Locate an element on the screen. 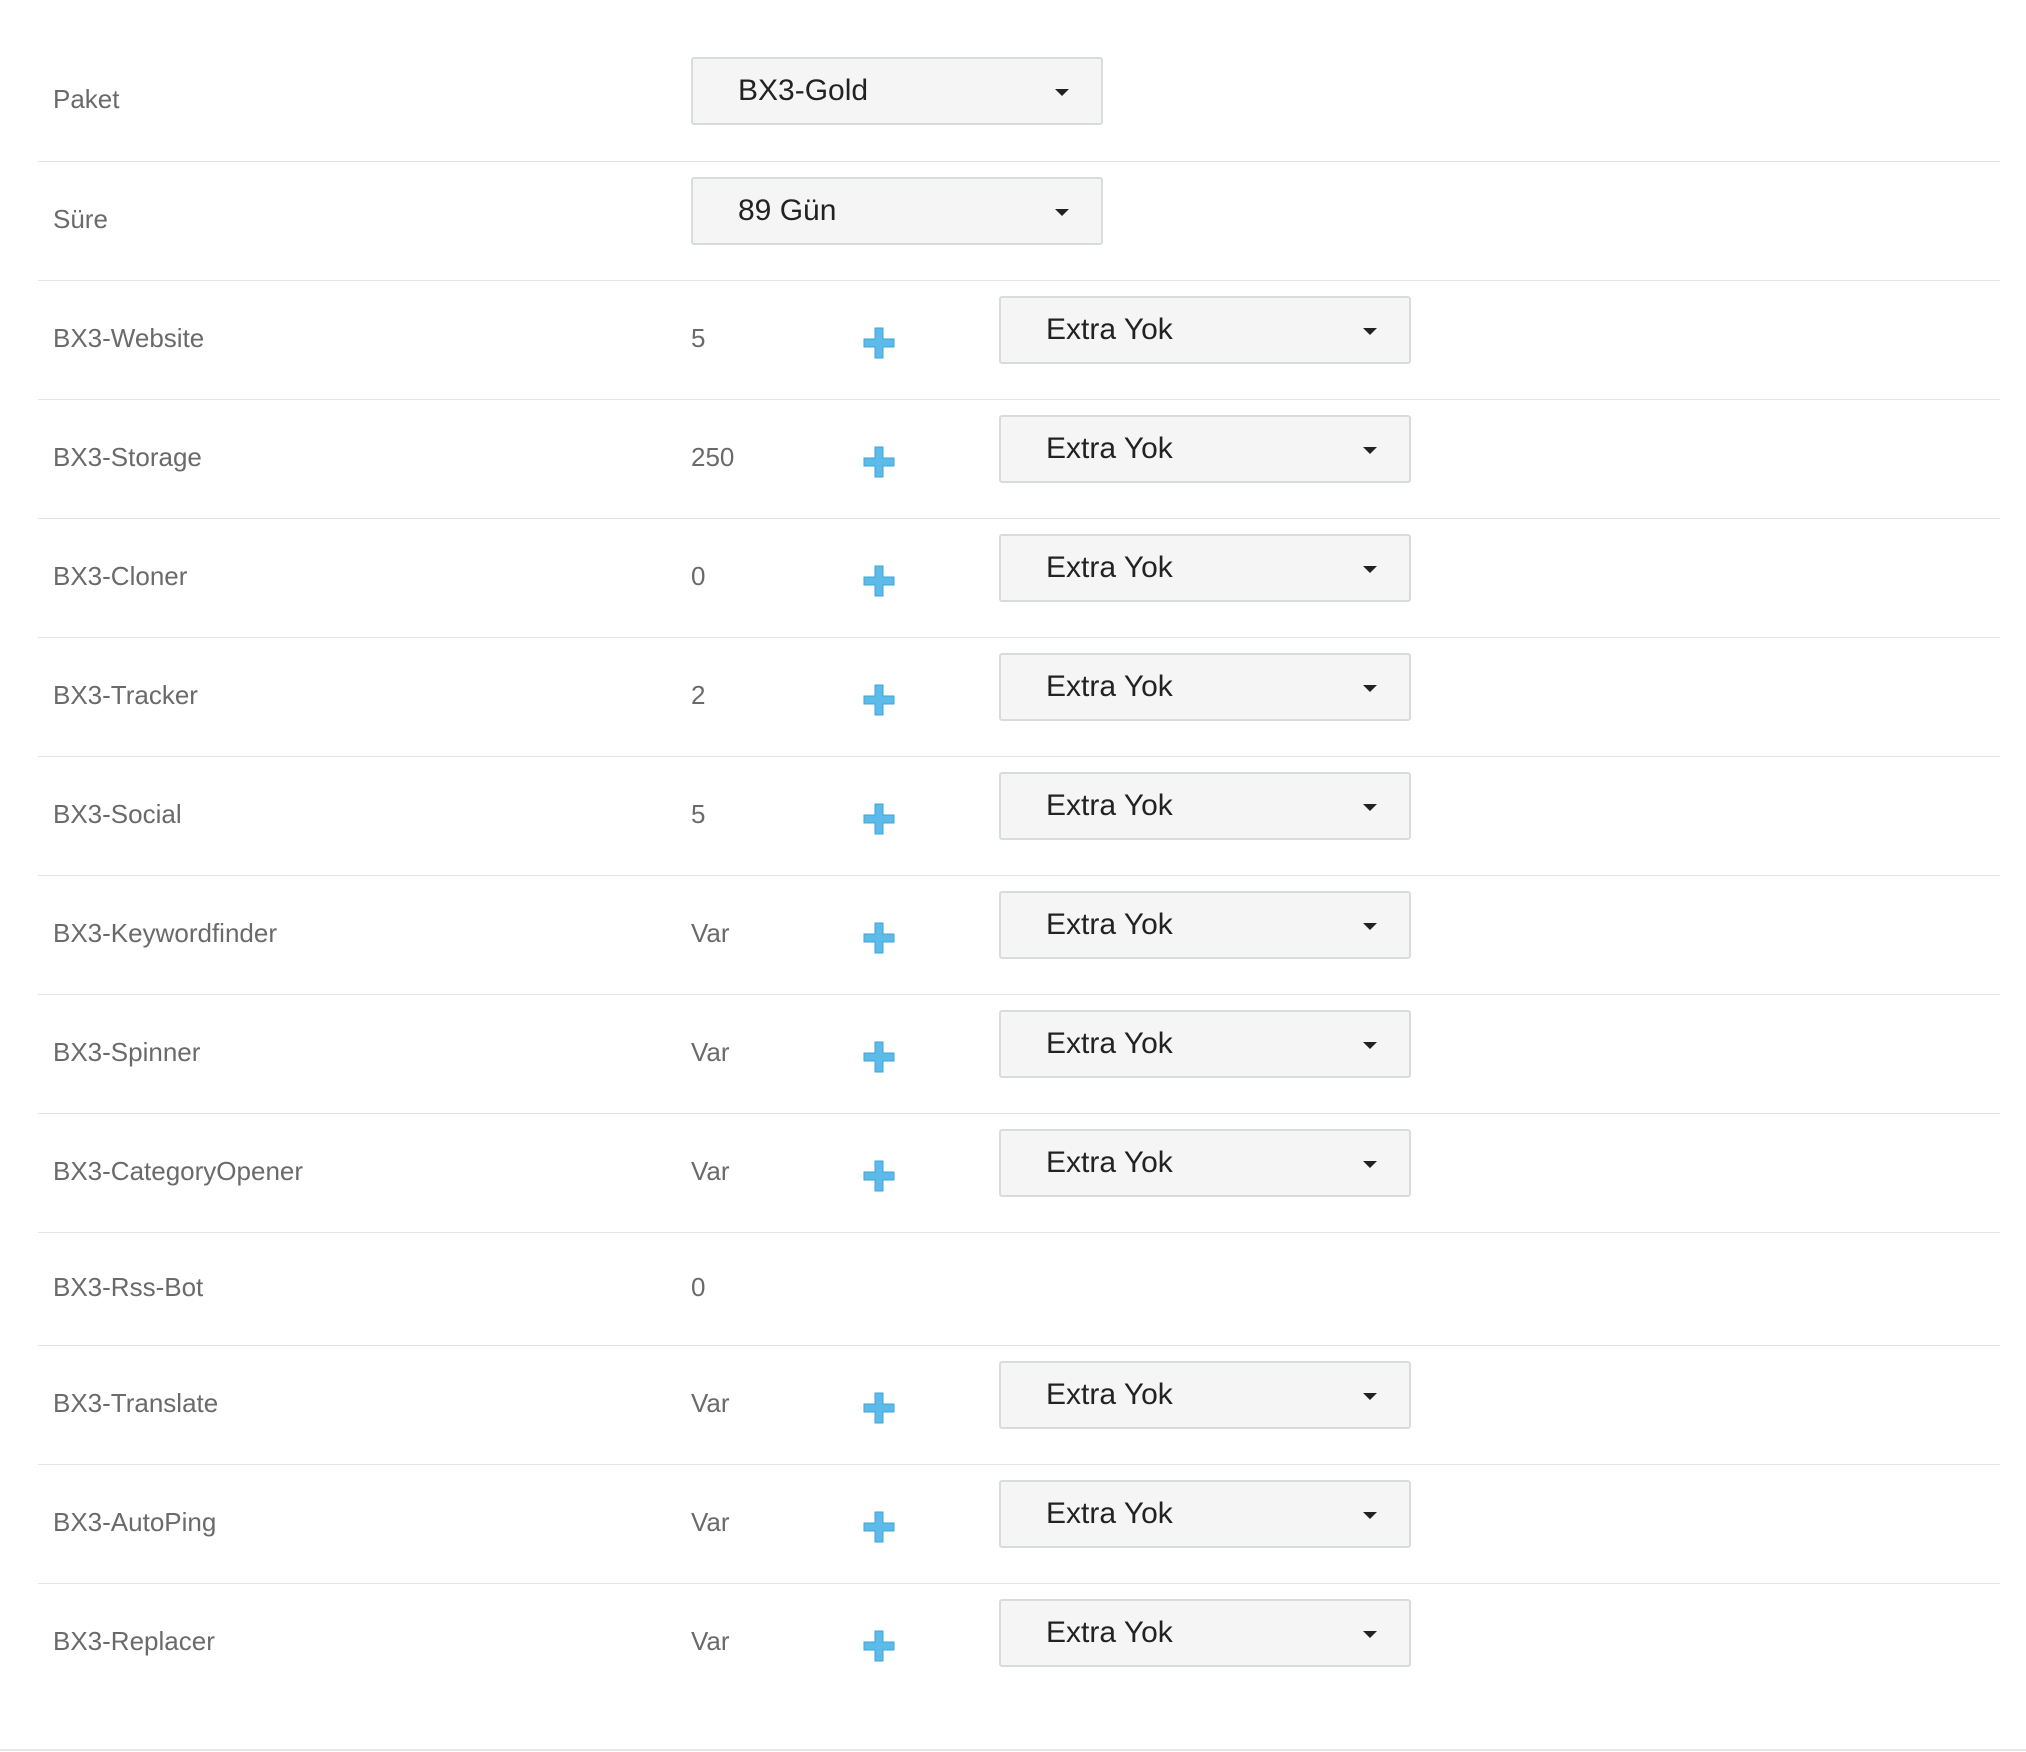  row-value: 250 is located at coordinates (713, 457).